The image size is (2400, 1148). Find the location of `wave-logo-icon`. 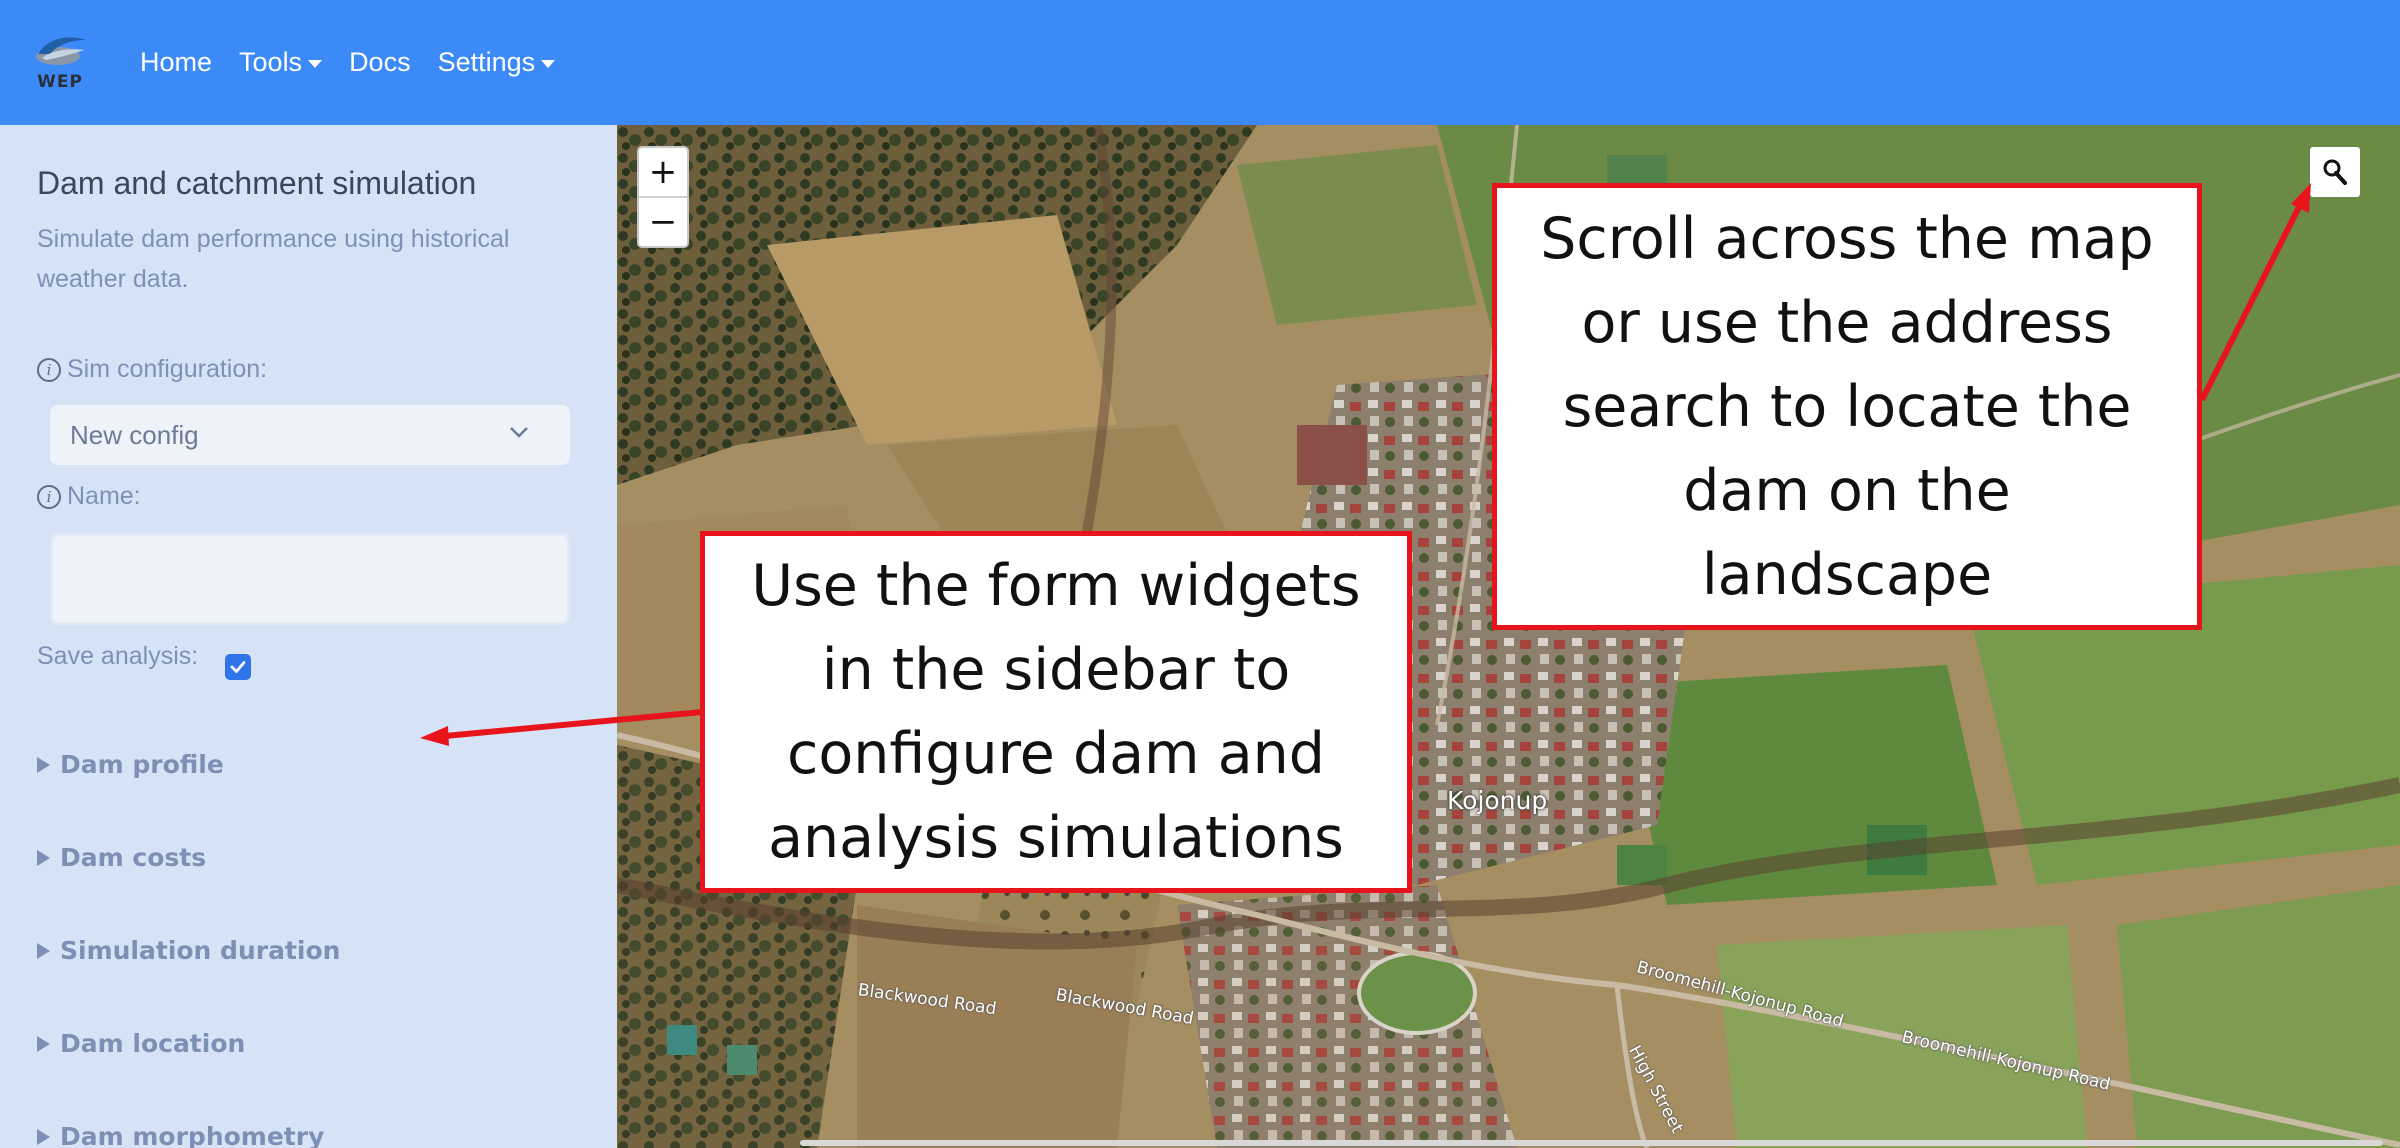

wave-logo-icon is located at coordinates (61, 51).